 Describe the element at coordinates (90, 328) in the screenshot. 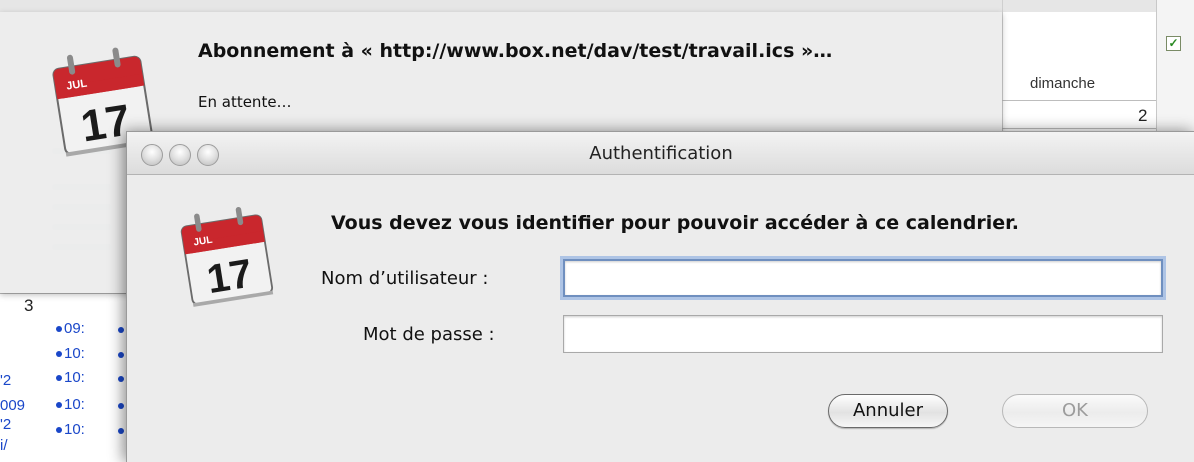

I see `calendar-event: 09:` at that location.